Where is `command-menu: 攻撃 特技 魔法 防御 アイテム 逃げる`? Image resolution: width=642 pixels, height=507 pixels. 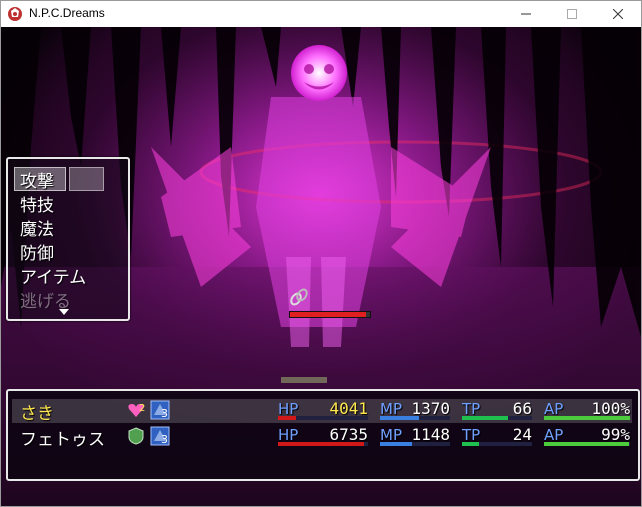
command-menu: 攻撃 特技 魔法 防御 アイテム 逃げる is located at coordinates (68, 239).